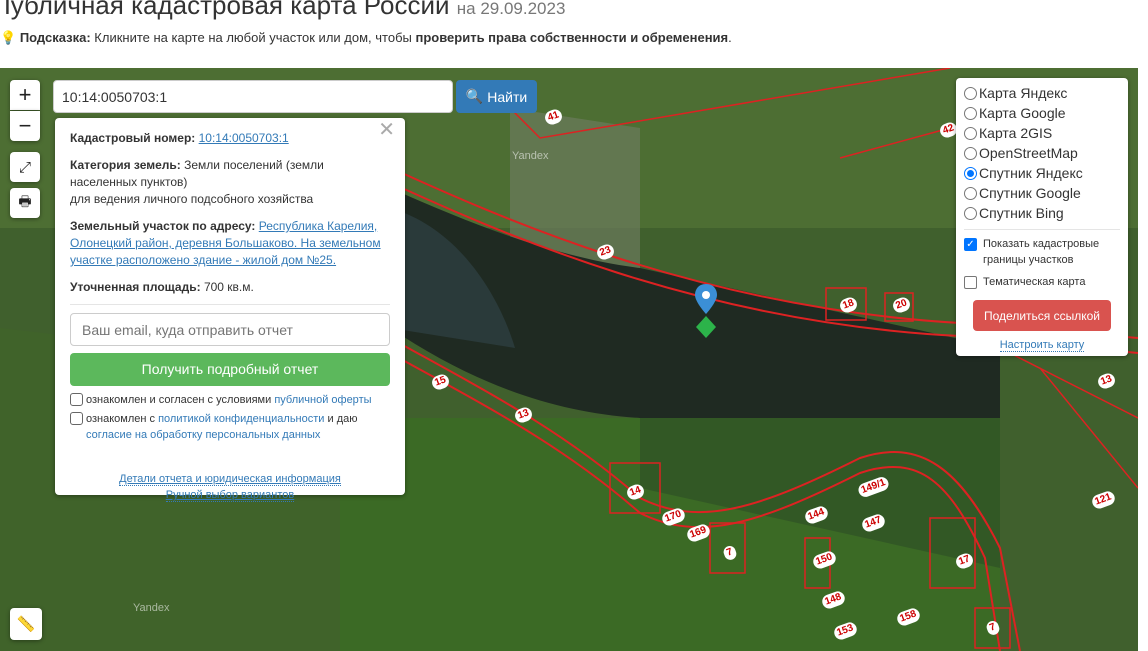 The image size is (1148, 651). What do you see at coordinates (706, 311) in the screenshot?
I see `location-marker-icon` at bounding box center [706, 311].